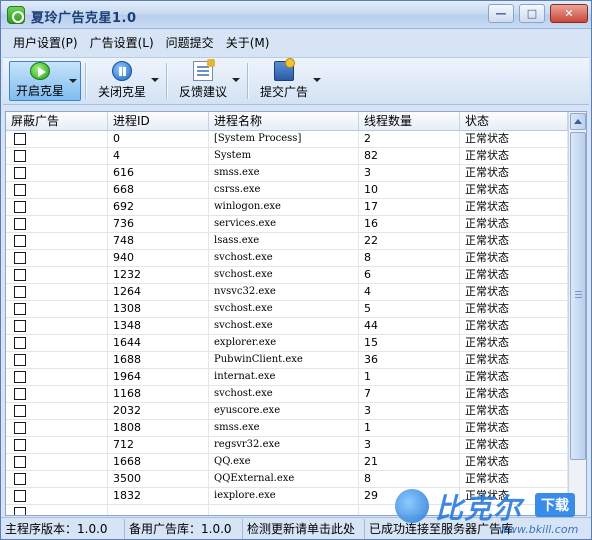 The image size is (592, 540). Describe the element at coordinates (287, 428) in the screenshot. I see `table-row: 1808 smss.exe 1 正常状态` at that location.